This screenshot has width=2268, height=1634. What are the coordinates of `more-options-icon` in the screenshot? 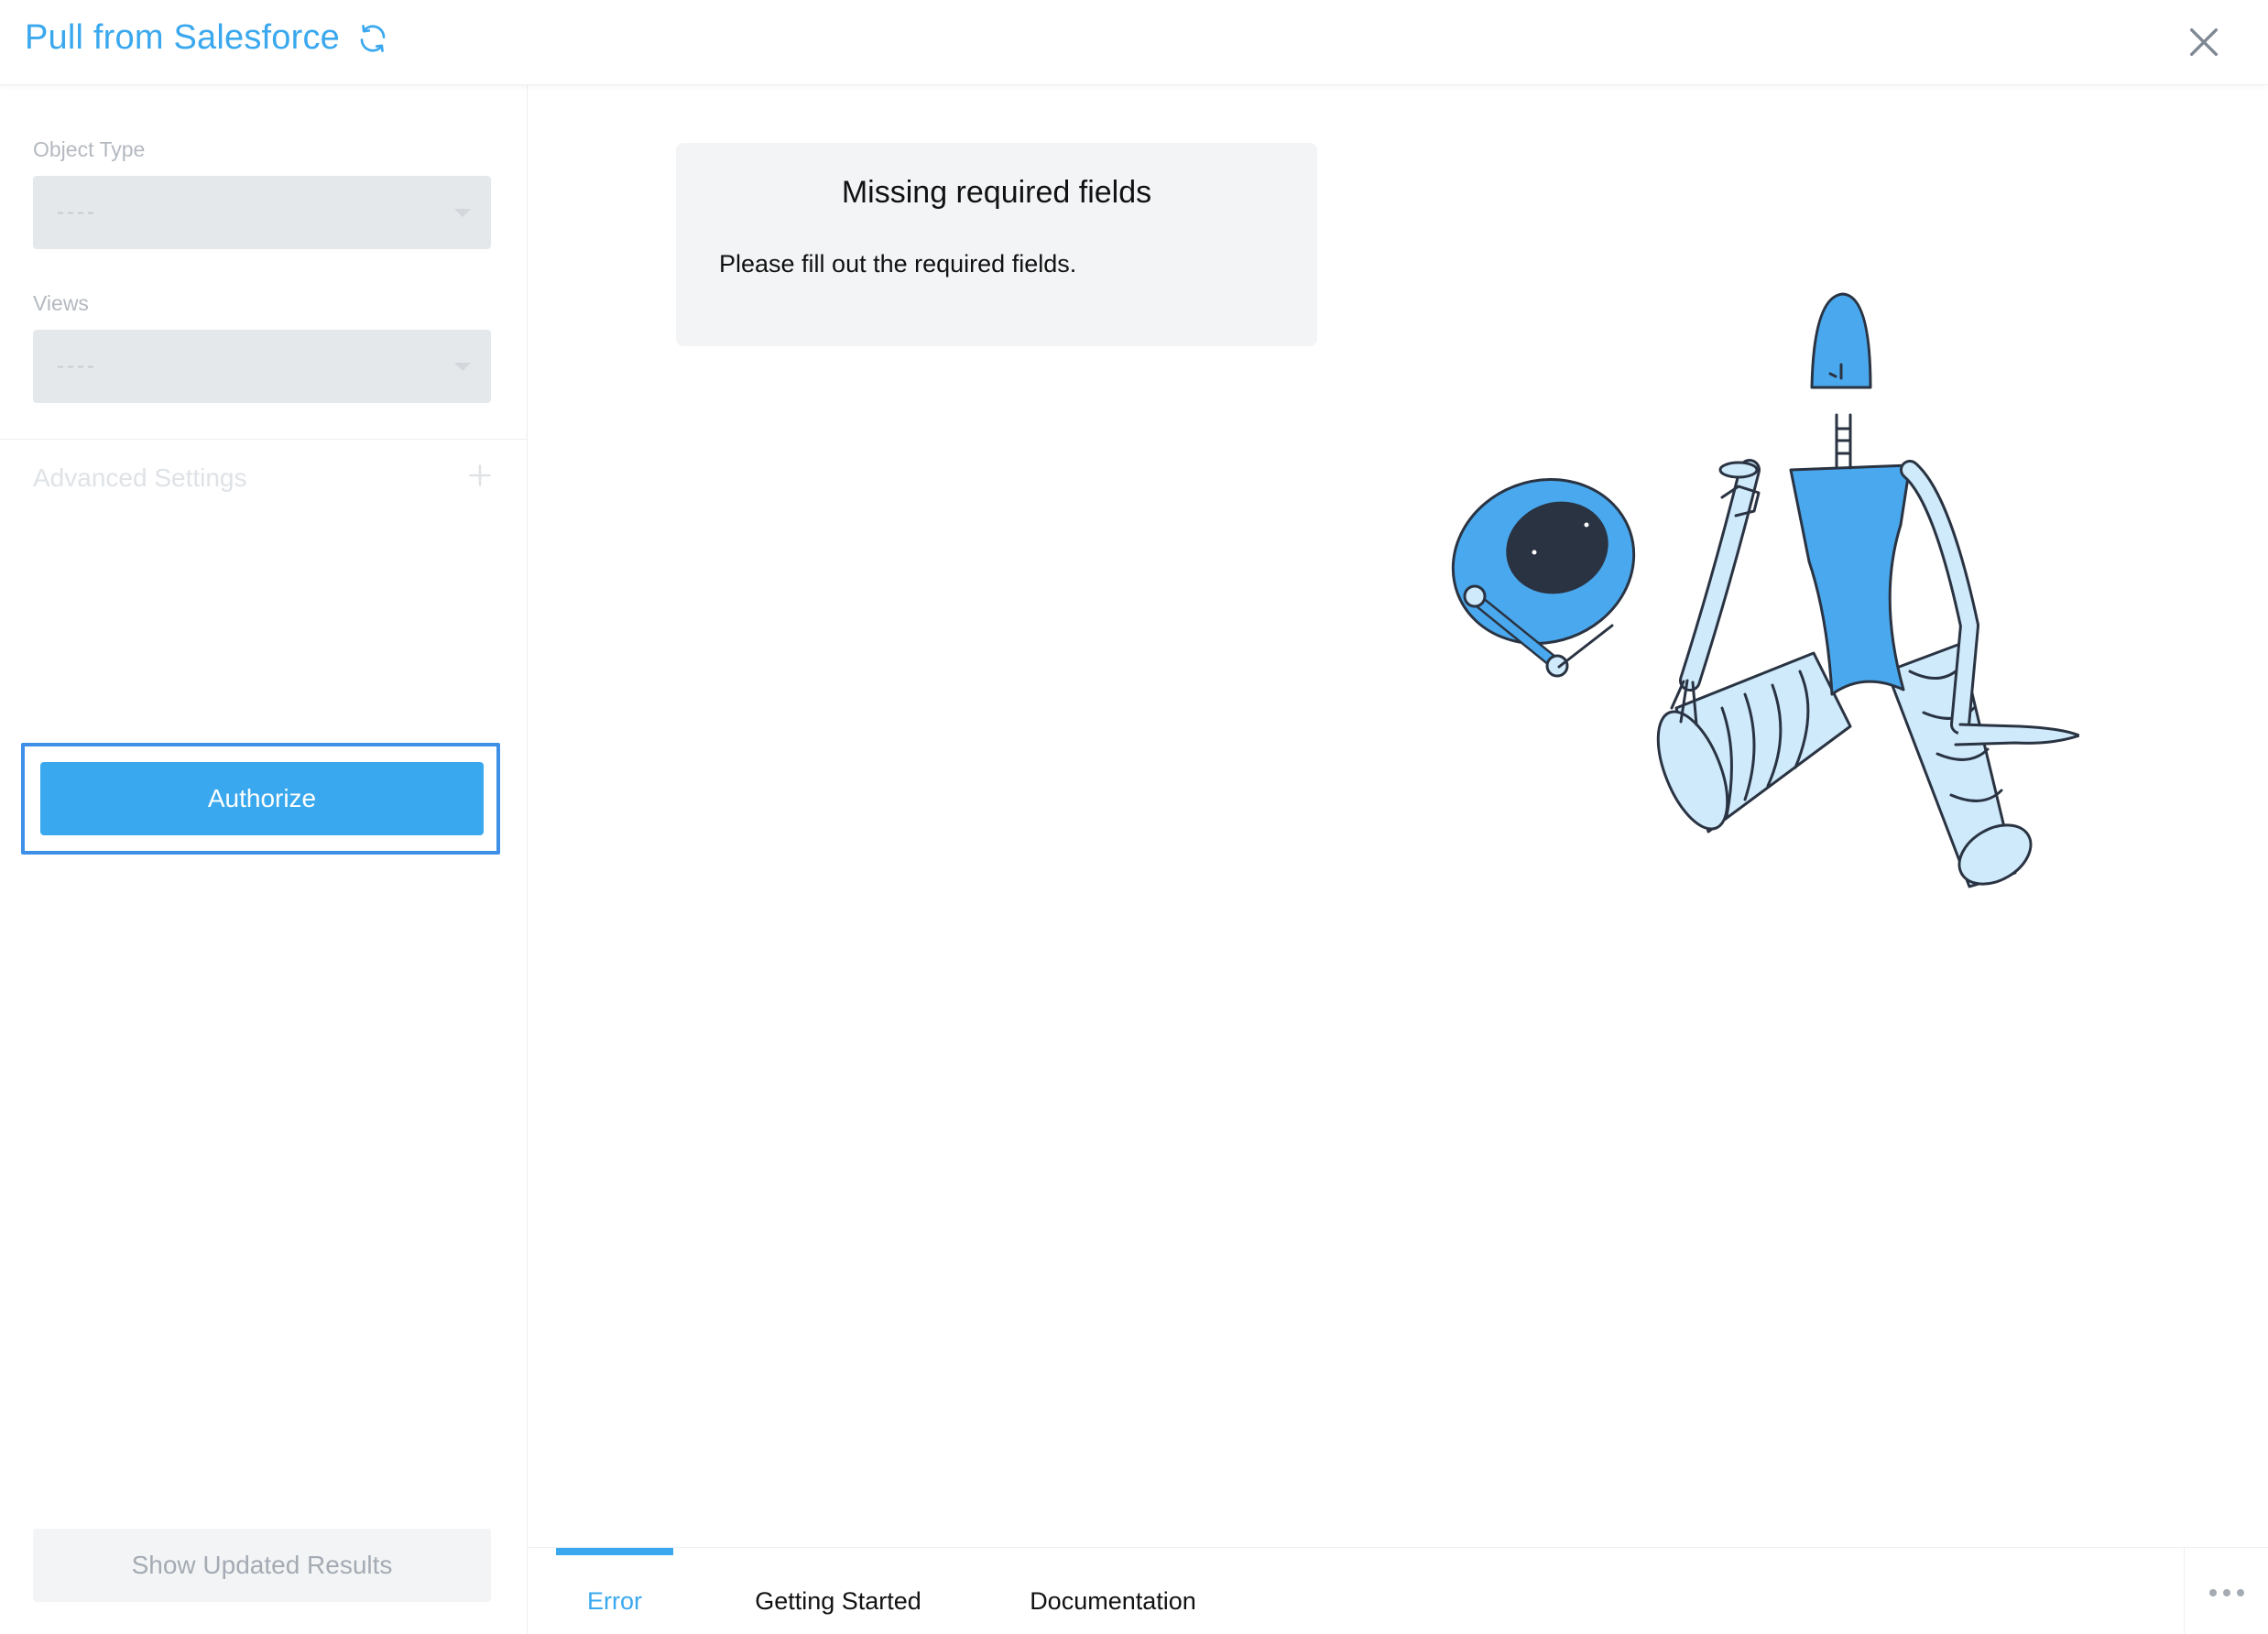 It's located at (2226, 1593).